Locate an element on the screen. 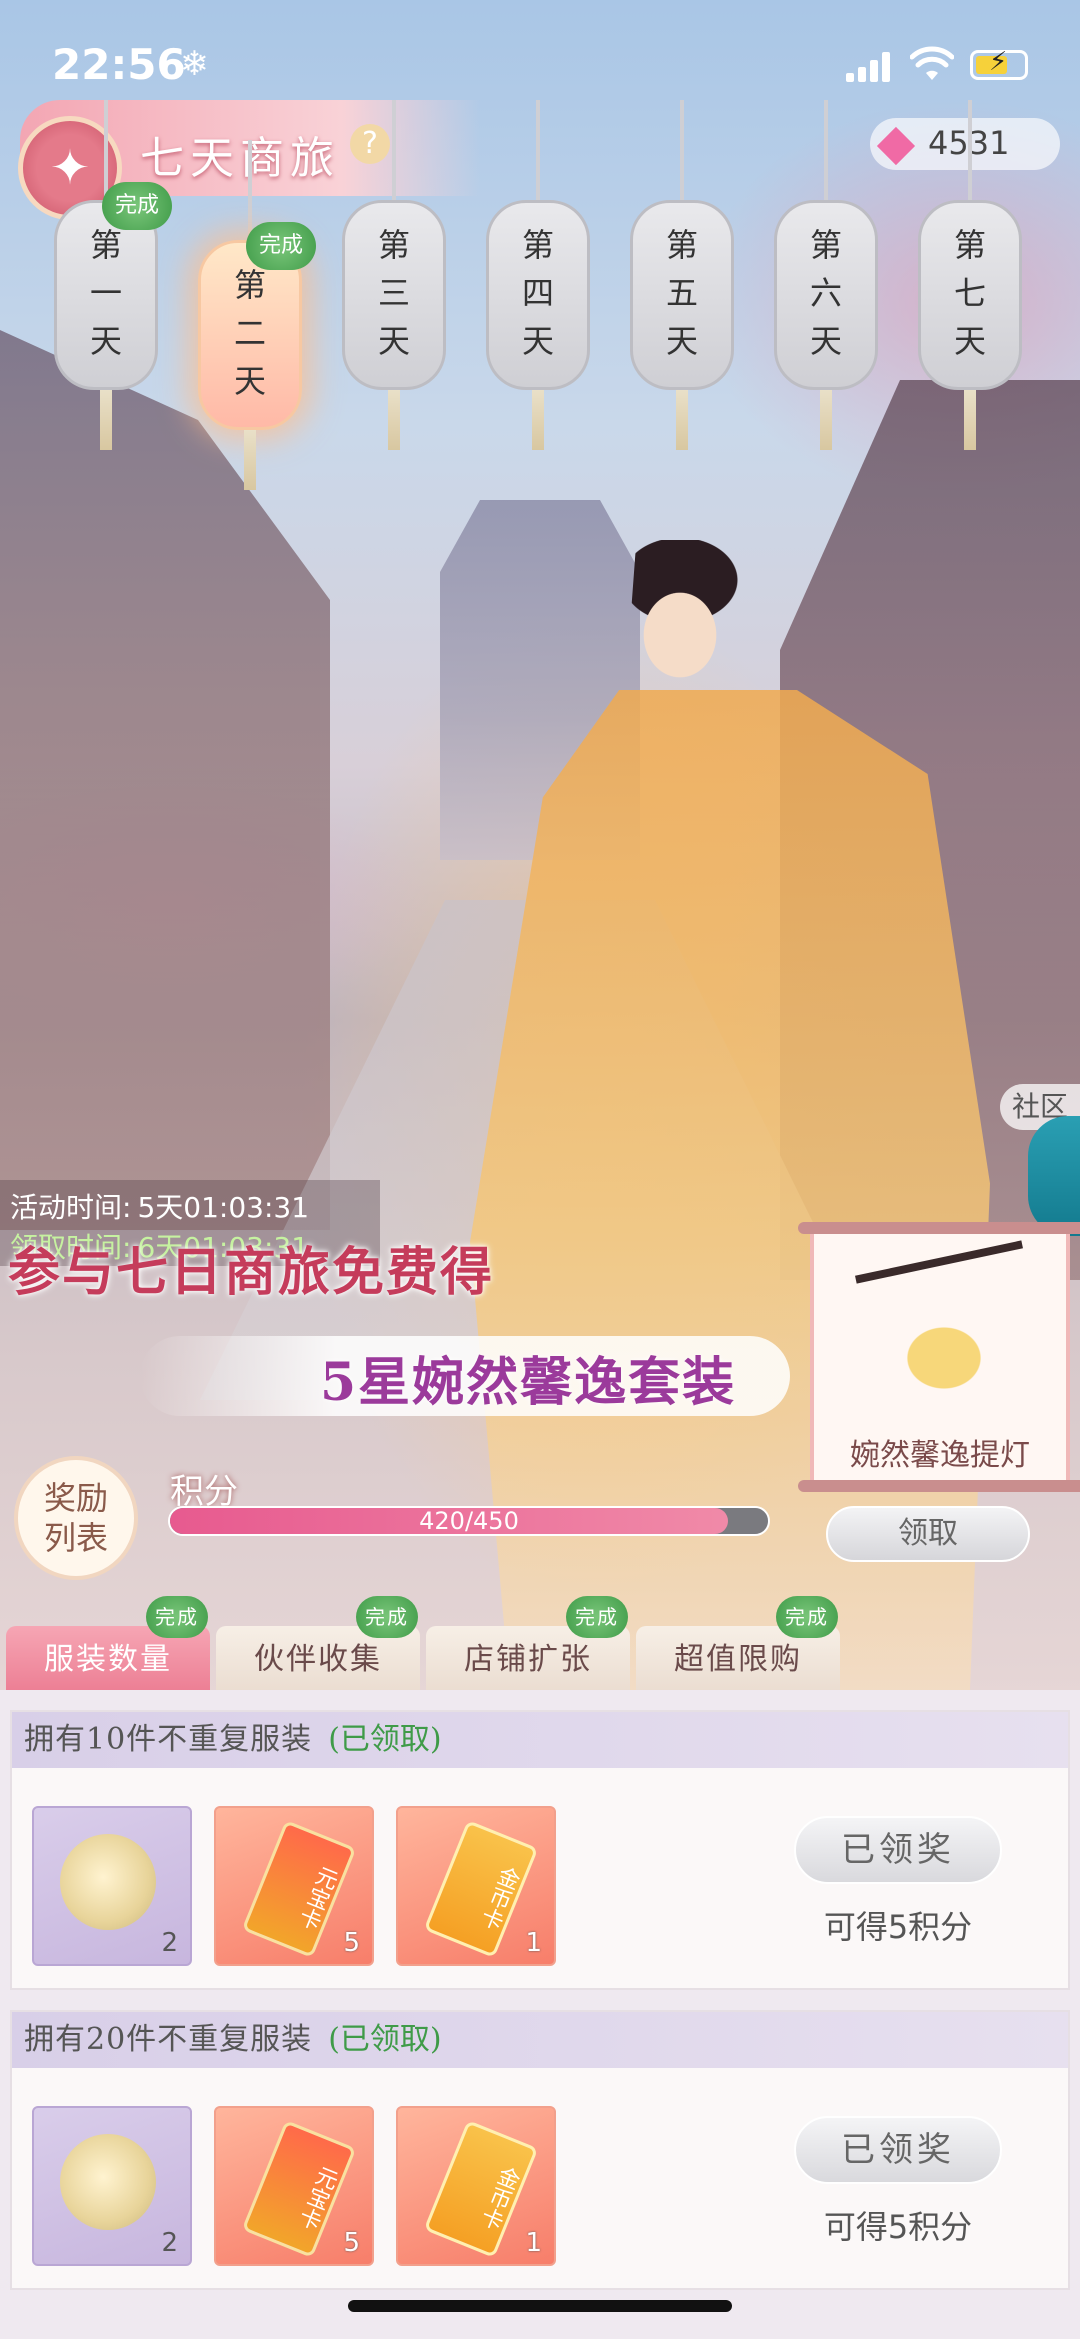  task-title: 拥有10件不重复服装 is located at coordinates (168, 1739).